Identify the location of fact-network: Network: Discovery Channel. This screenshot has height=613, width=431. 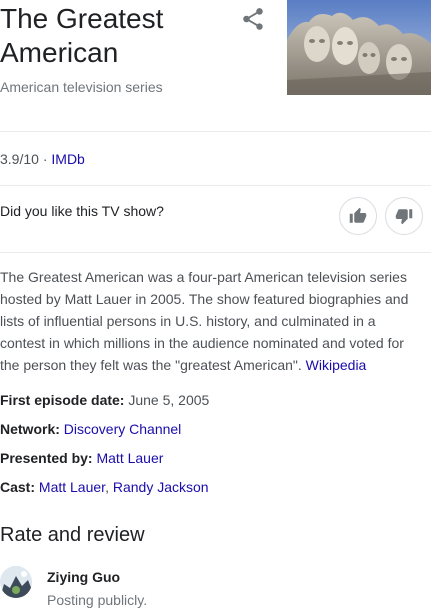
(90, 429).